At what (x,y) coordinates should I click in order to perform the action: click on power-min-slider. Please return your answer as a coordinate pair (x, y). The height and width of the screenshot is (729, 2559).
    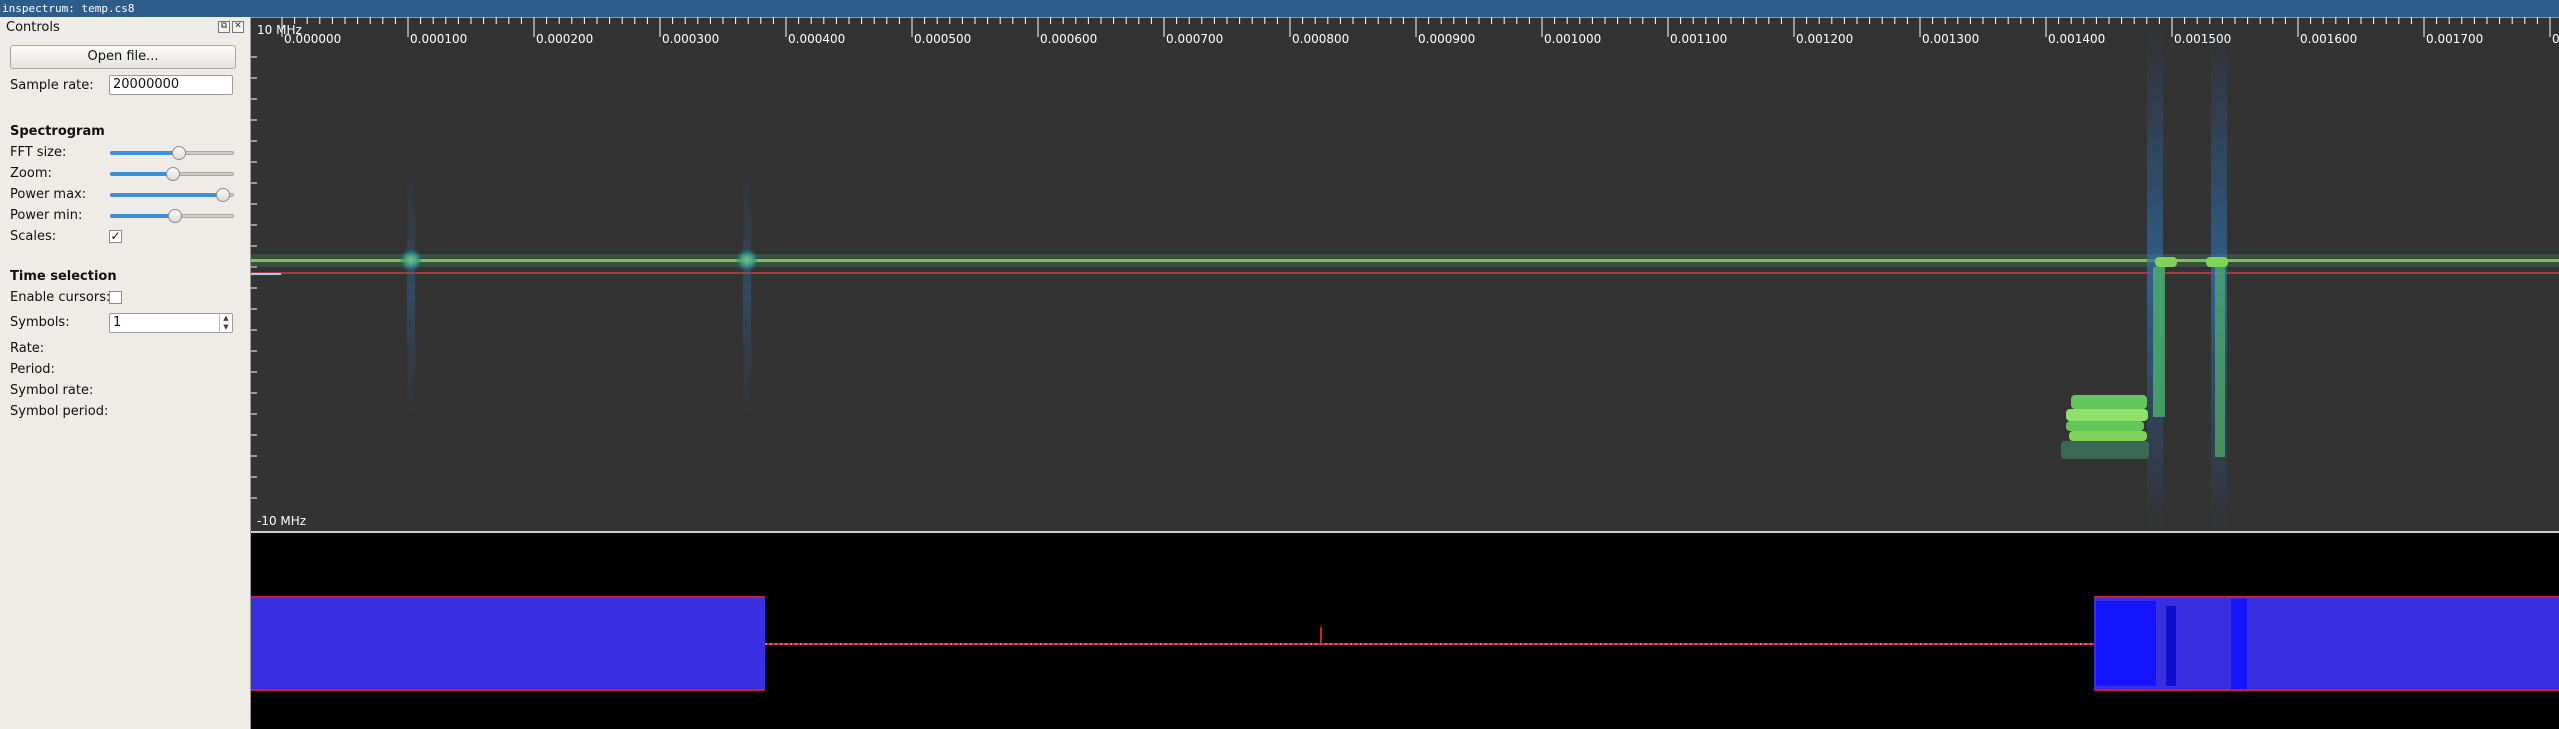
    Looking at the image, I should click on (172, 216).